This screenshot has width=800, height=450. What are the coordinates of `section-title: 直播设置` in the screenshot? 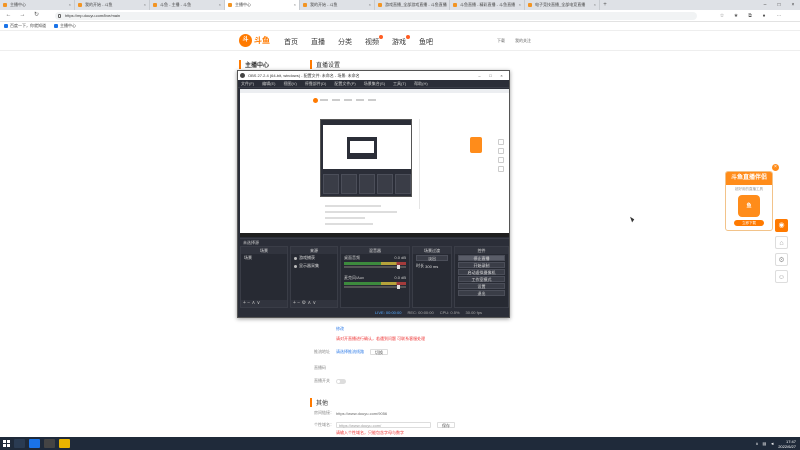 It's located at (325, 64).